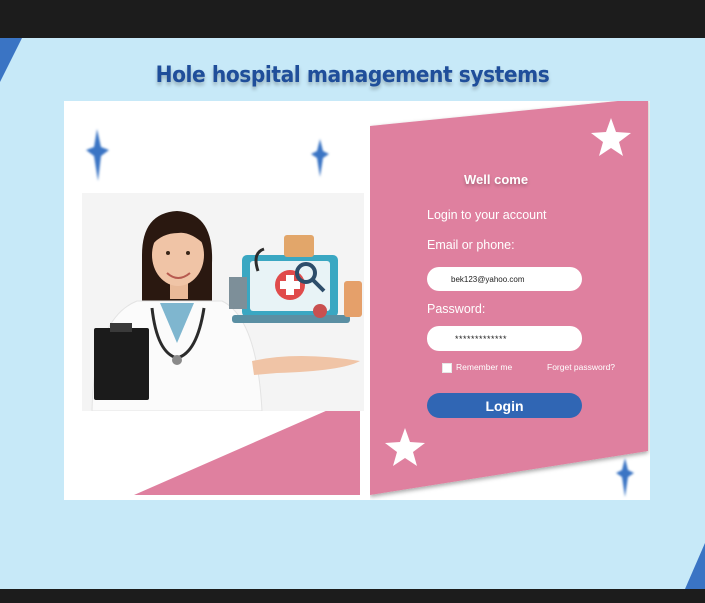 The width and height of the screenshot is (705, 603). Describe the element at coordinates (487, 215) in the screenshot. I see `login-subtitle: Login to your account` at that location.